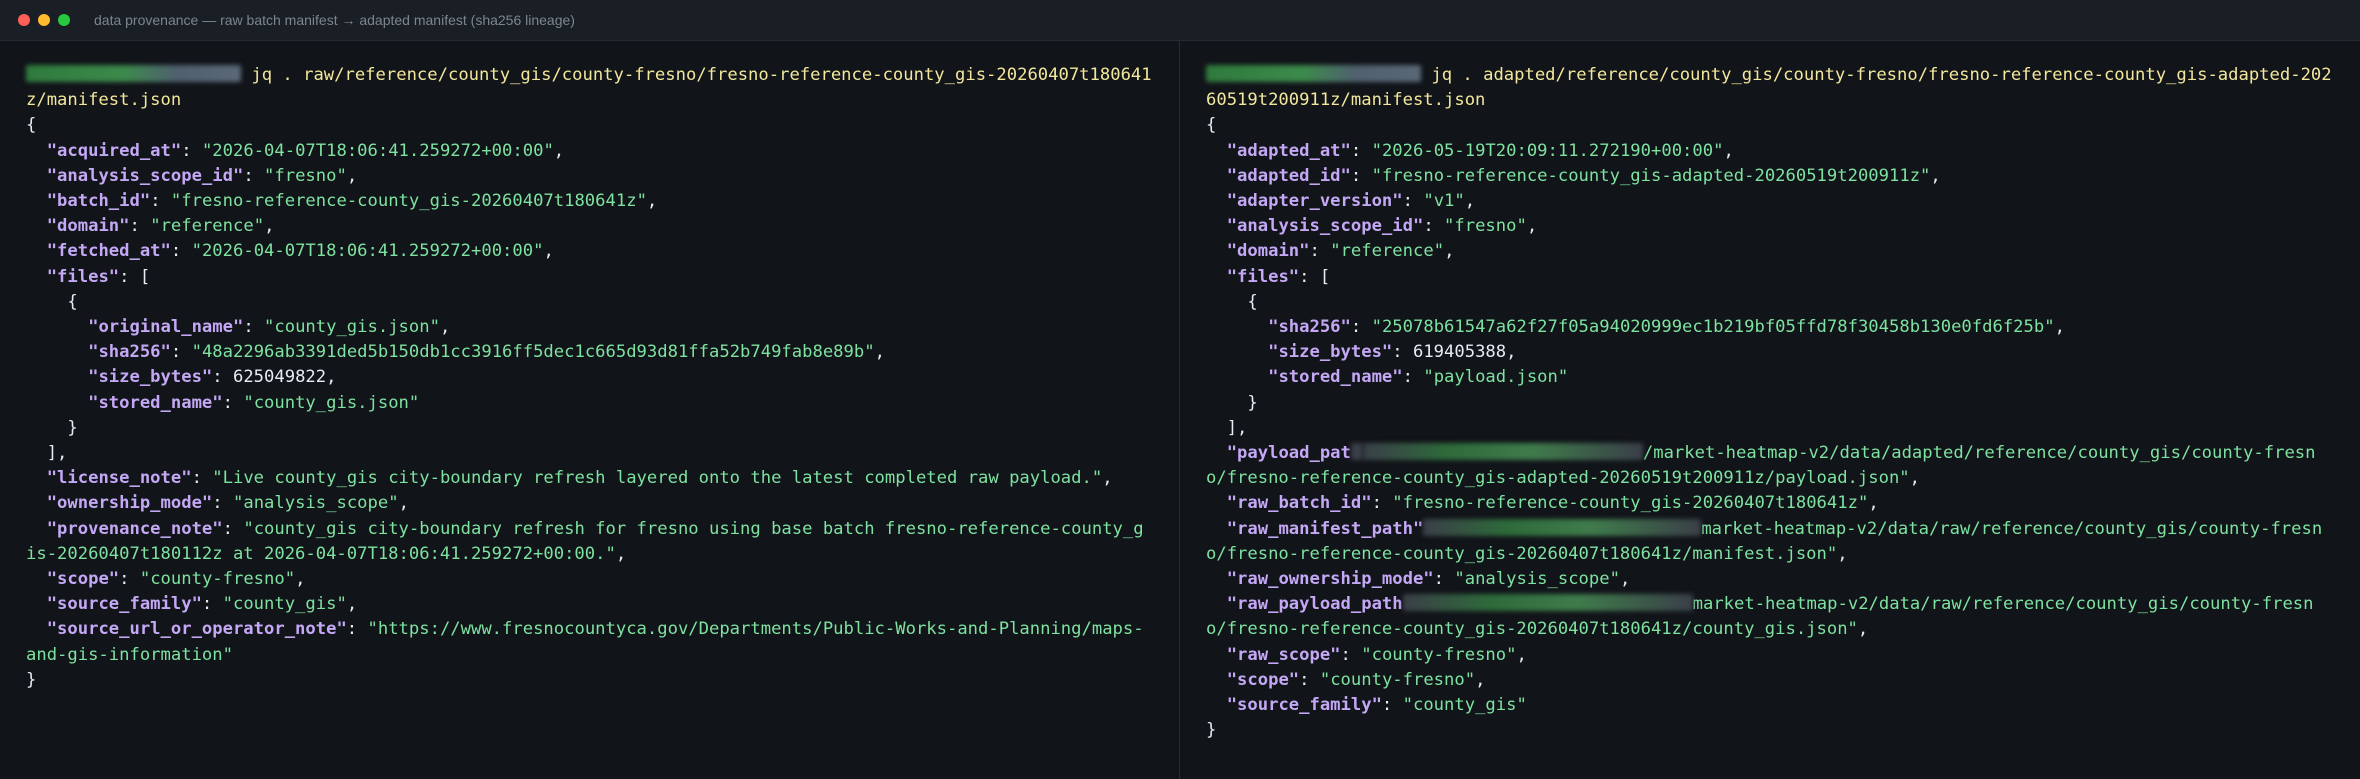  Describe the element at coordinates (1444, 201) in the screenshot. I see `adapter-version-value: v1` at that location.